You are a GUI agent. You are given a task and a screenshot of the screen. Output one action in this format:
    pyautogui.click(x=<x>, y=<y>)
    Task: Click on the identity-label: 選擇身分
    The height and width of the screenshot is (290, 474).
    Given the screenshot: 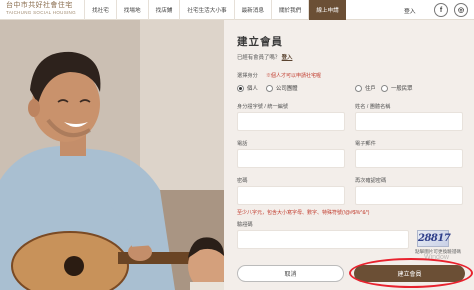 What is the action you would take?
    pyautogui.click(x=247, y=76)
    